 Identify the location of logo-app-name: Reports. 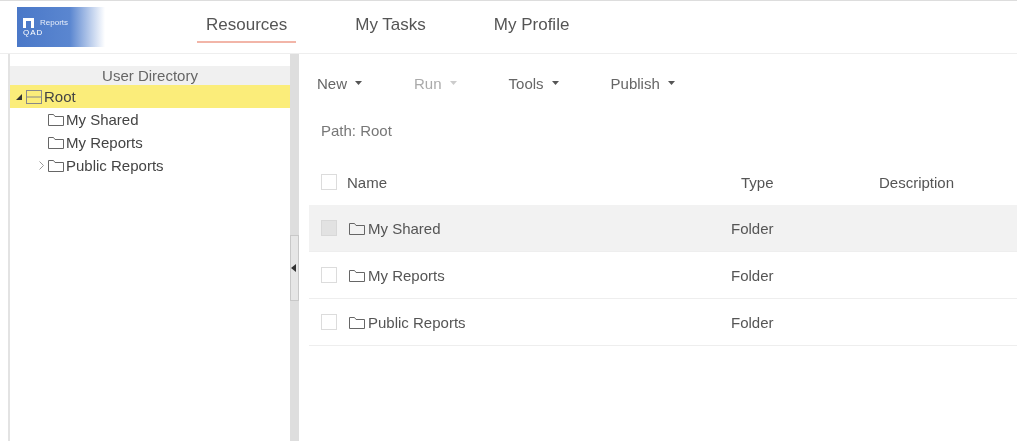
(54, 22).